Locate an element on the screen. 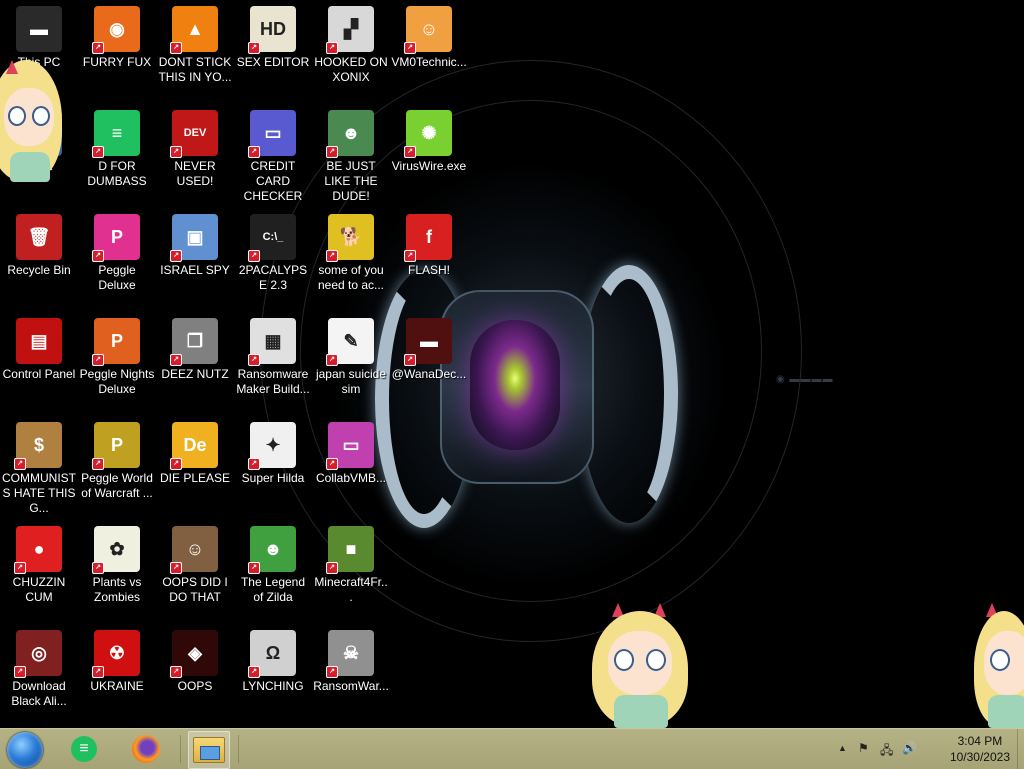  clock-time: 3:04 PM is located at coordinates (980, 741).